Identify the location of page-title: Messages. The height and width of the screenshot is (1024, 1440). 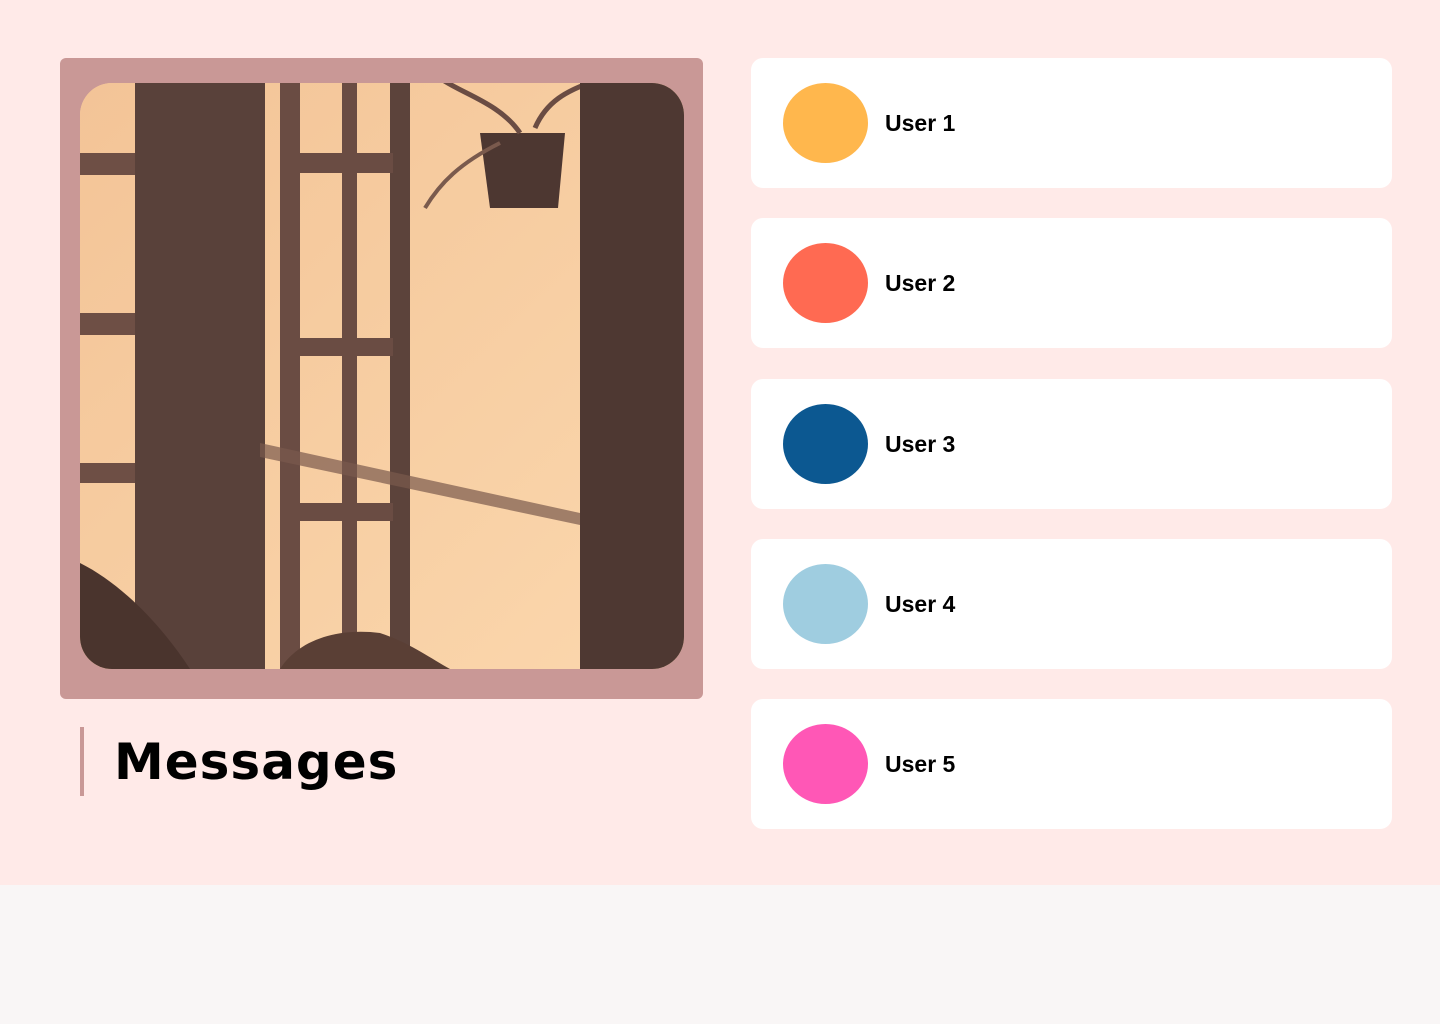
(256, 761).